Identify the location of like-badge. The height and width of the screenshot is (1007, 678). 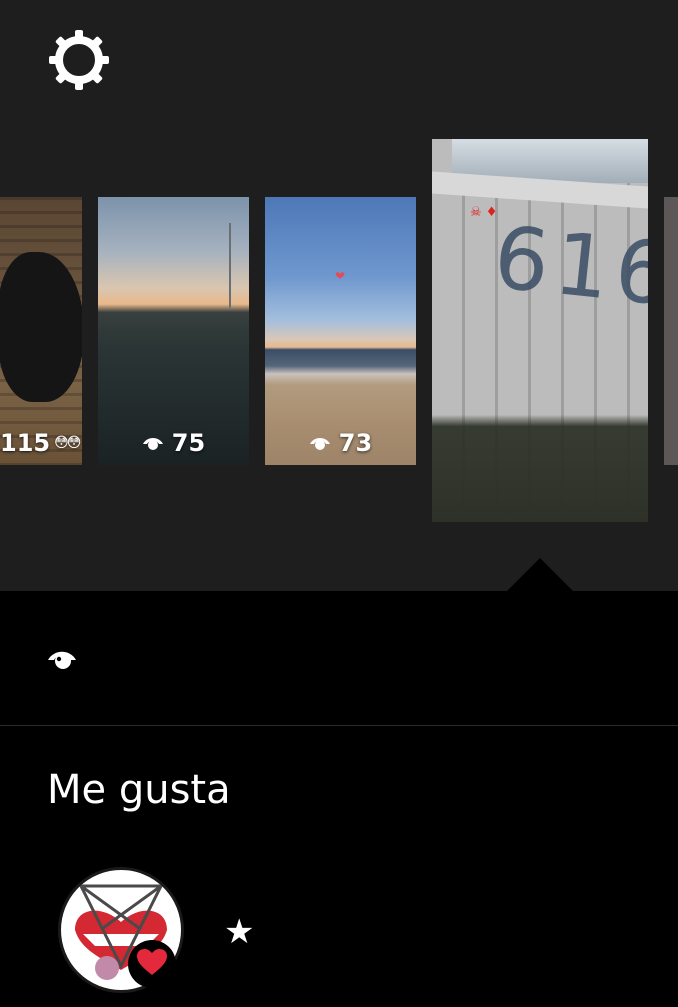
(152, 964).